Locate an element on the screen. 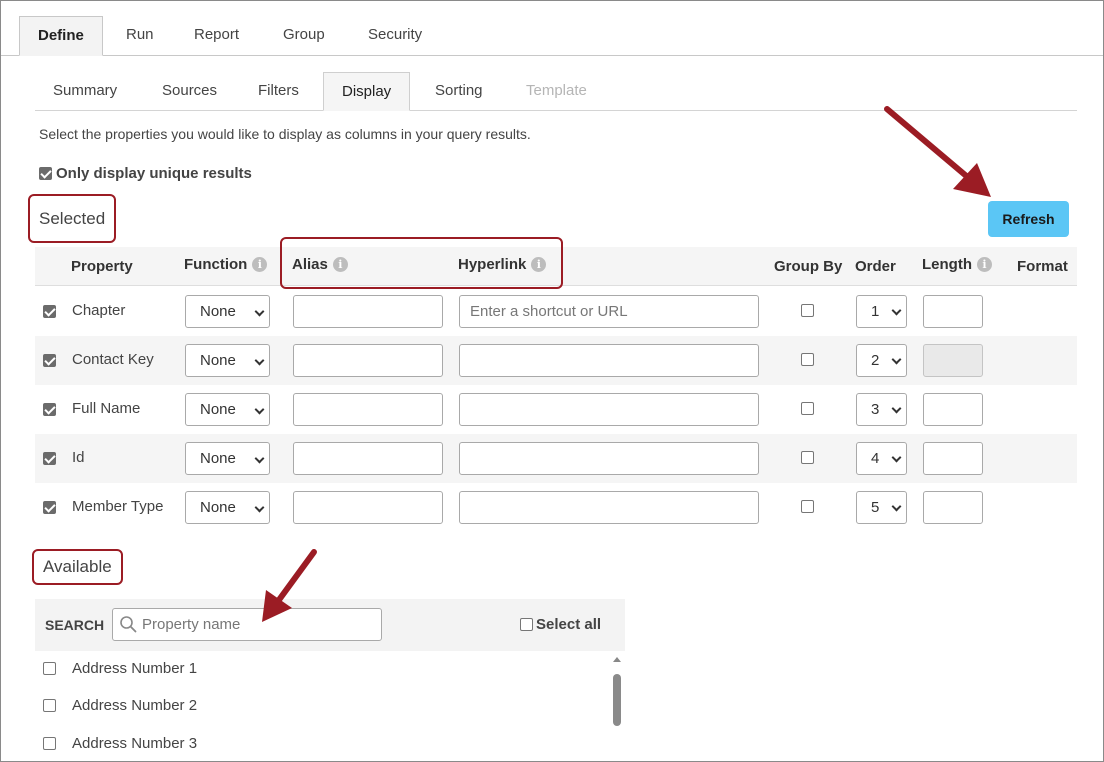  table-row: Member Type None 5 is located at coordinates (556, 507).